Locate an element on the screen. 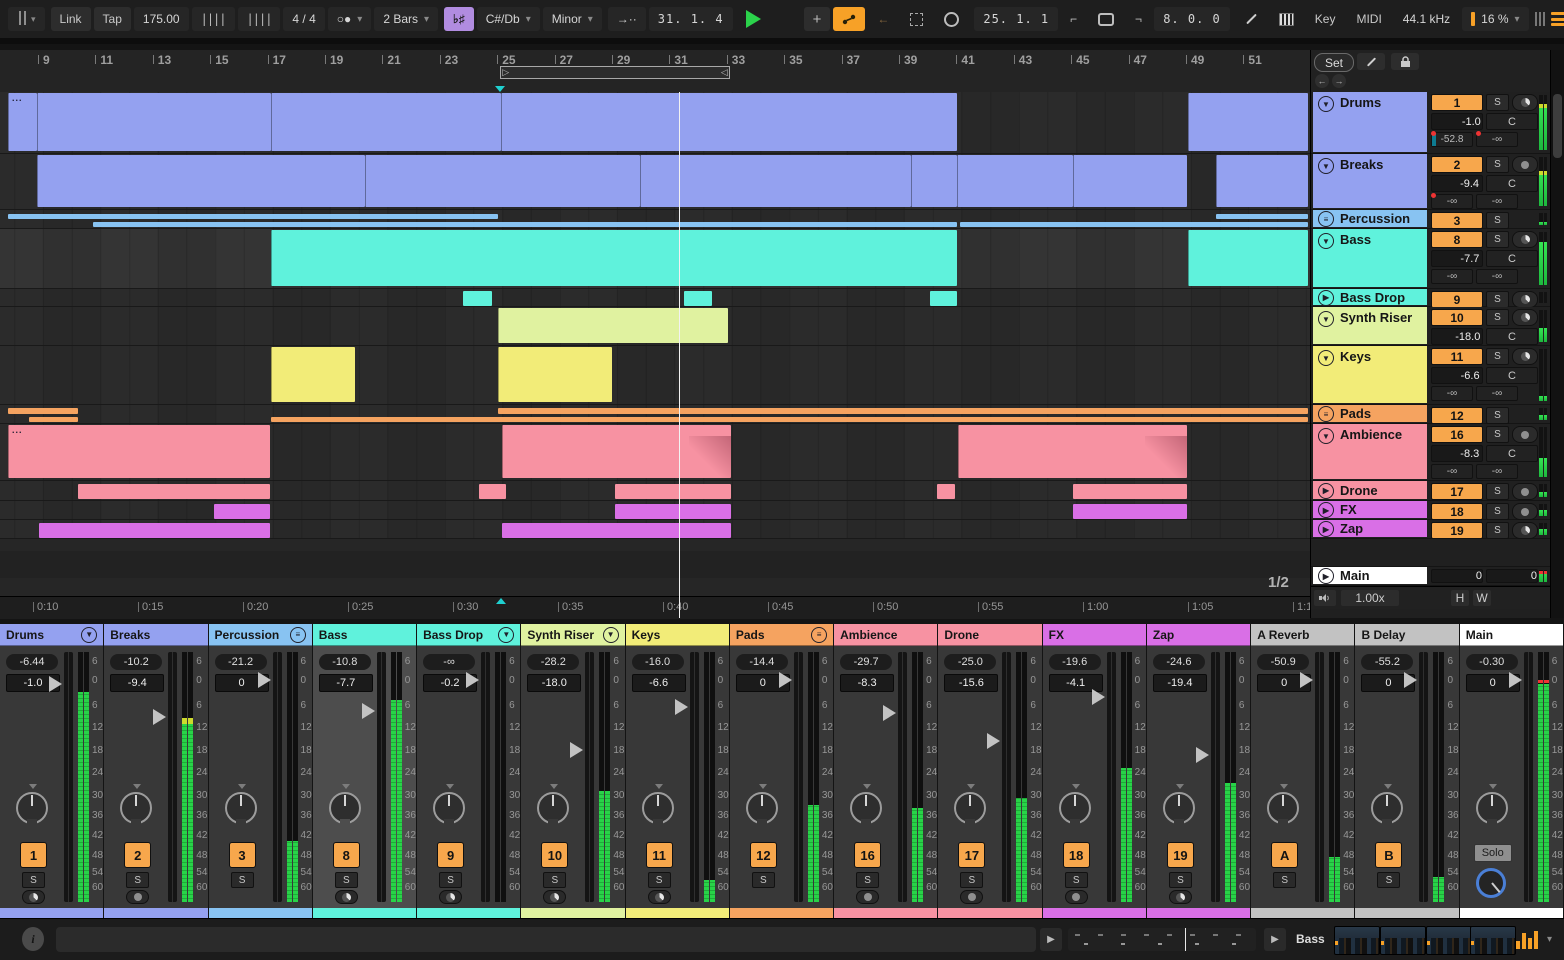 The width and height of the screenshot is (1564, 960). track-row-zap is located at coordinates (655, 529).